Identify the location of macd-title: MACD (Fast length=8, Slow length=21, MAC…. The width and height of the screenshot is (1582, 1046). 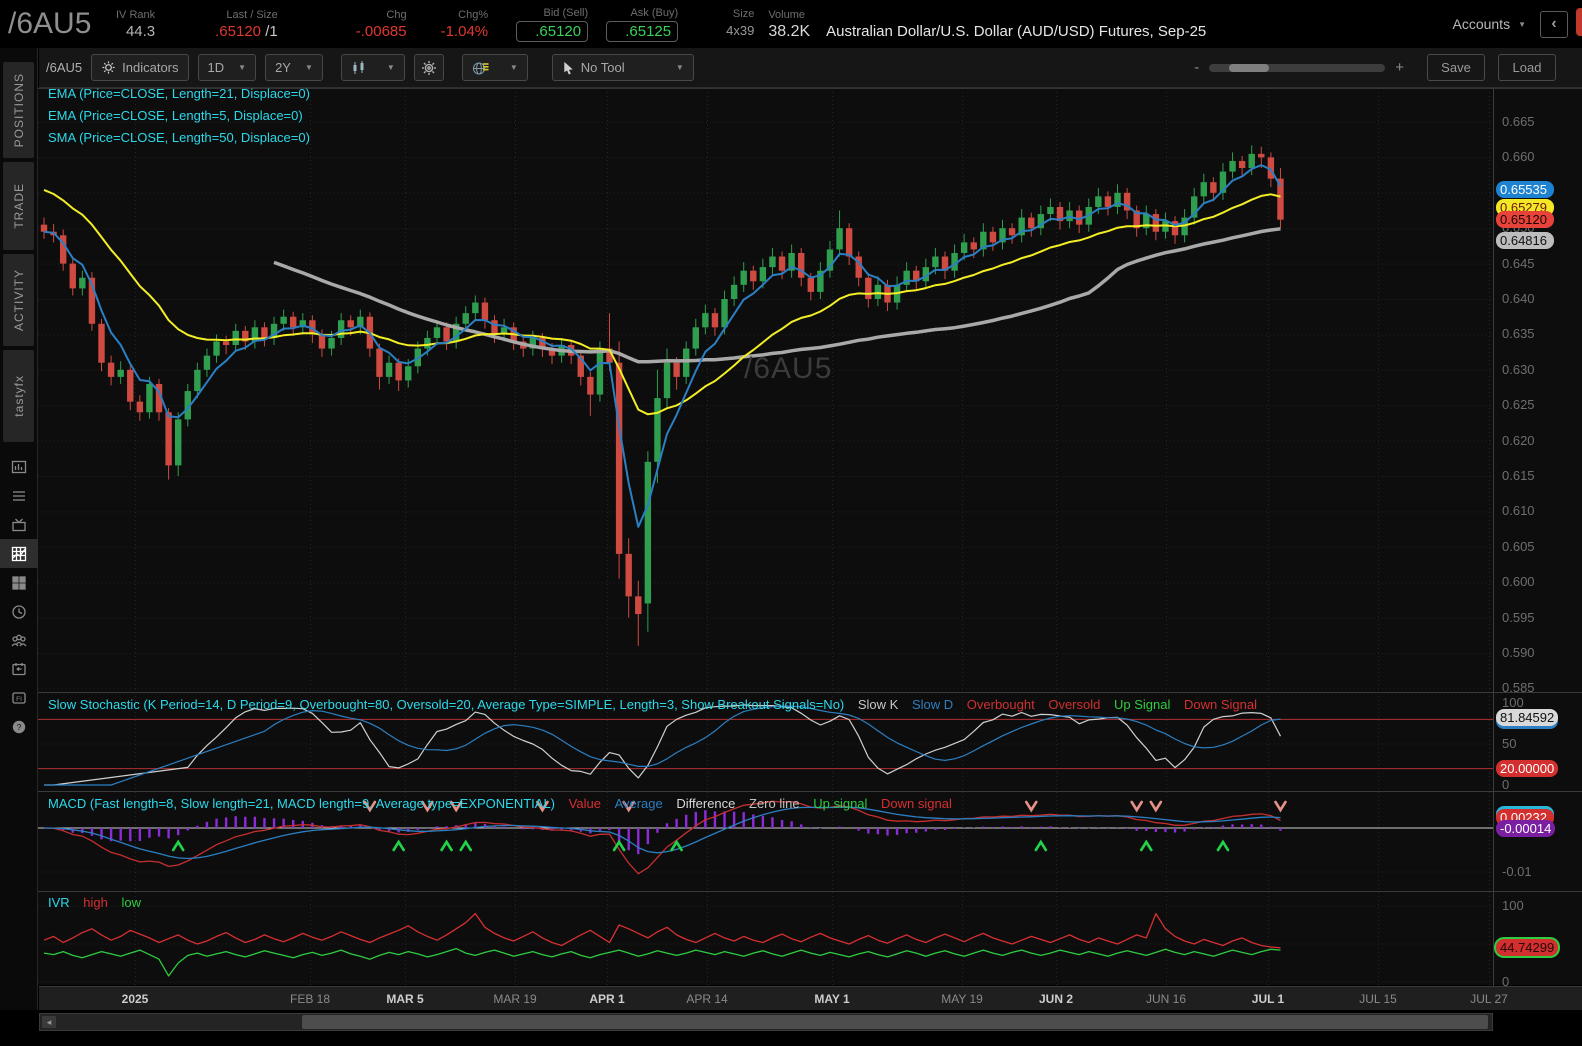
(301, 803).